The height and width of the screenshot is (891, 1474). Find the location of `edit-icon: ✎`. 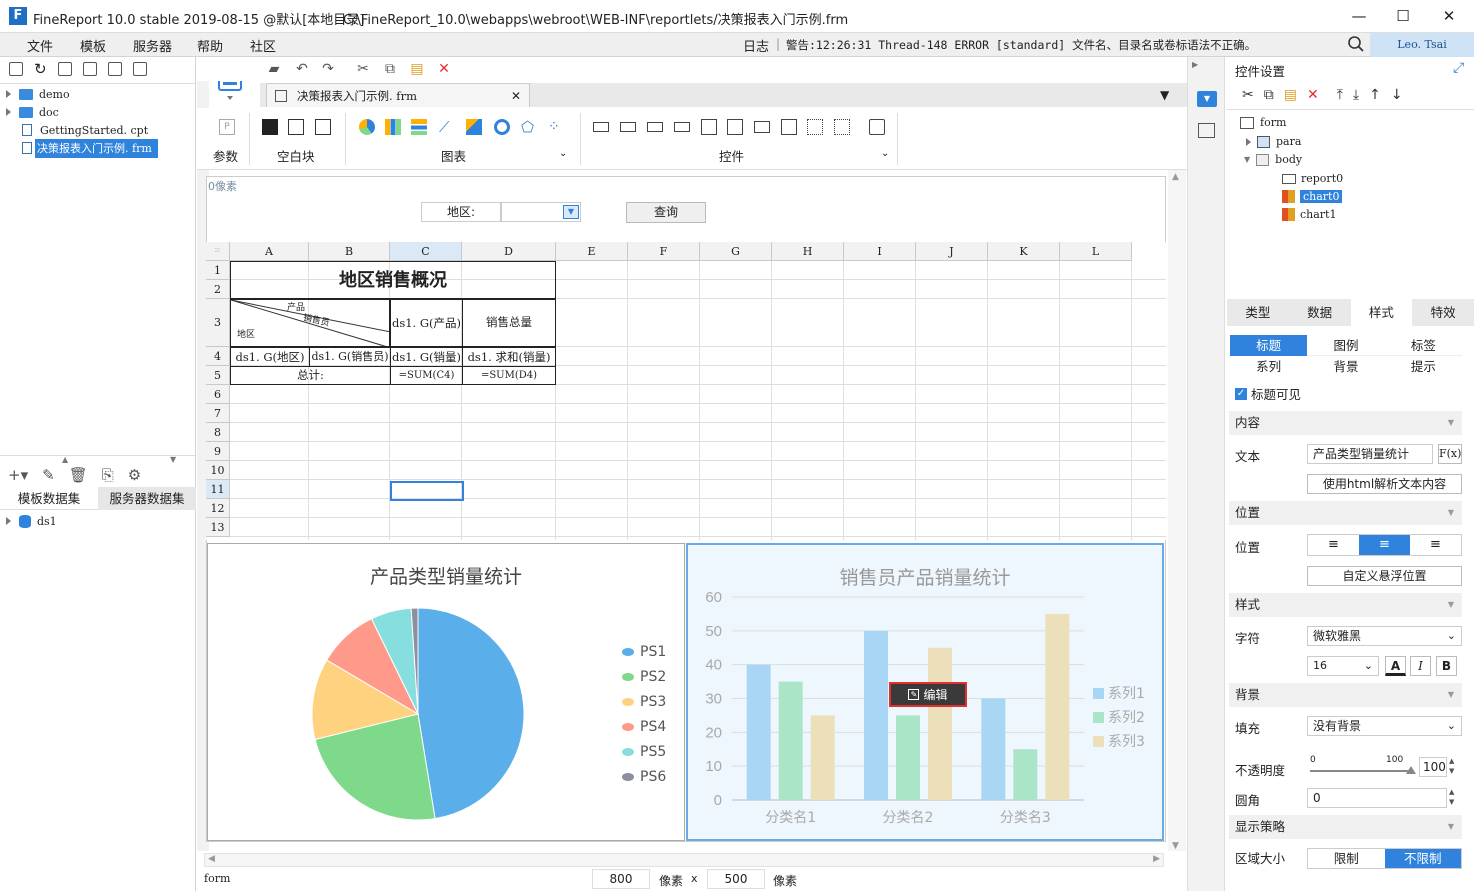

edit-icon: ✎ is located at coordinates (48, 475).